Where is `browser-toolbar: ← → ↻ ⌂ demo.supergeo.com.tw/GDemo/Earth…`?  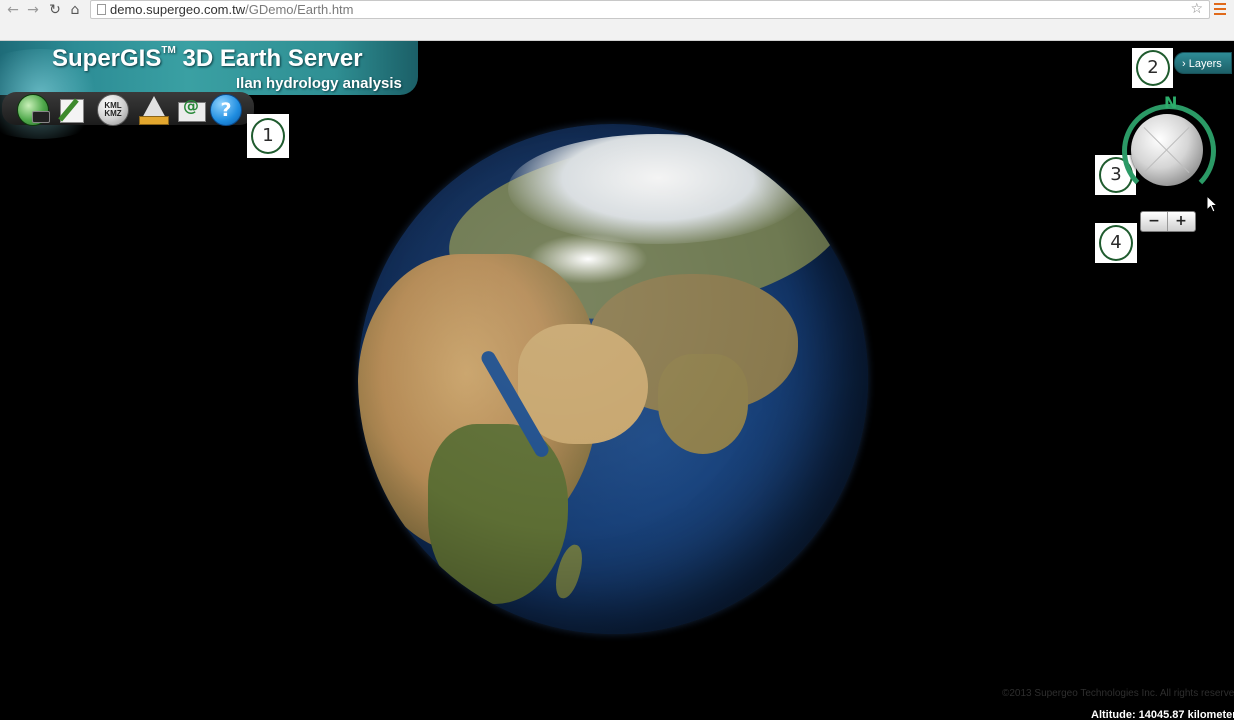 browser-toolbar: ← → ↻ ⌂ demo.supergeo.com.tw/GDemo/Earth… is located at coordinates (617, 20).